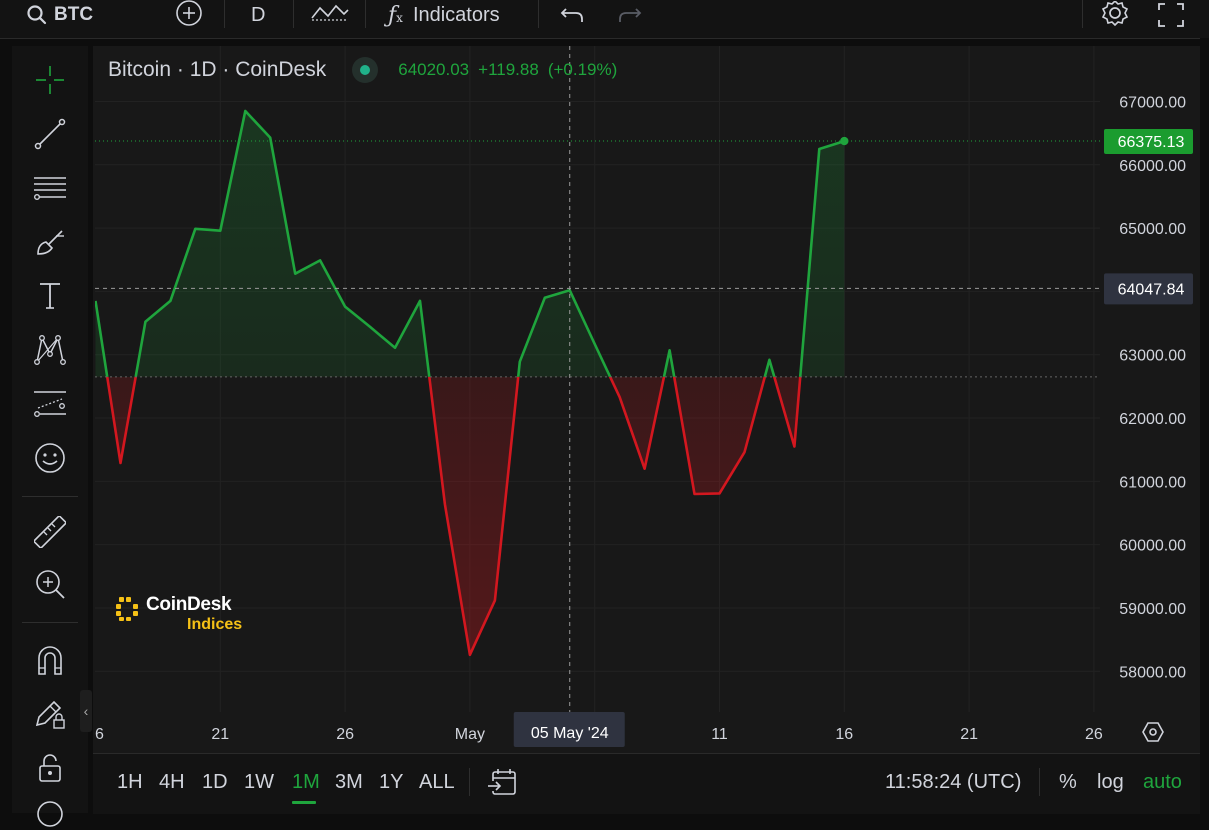 This screenshot has height=830, width=1209. I want to click on scale-settings-icon, so click(1153, 732).